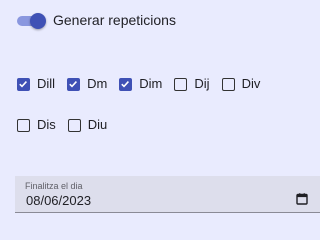 This screenshot has width=320, height=240. I want to click on day-checkbox-dim: Dim, so click(139, 84).